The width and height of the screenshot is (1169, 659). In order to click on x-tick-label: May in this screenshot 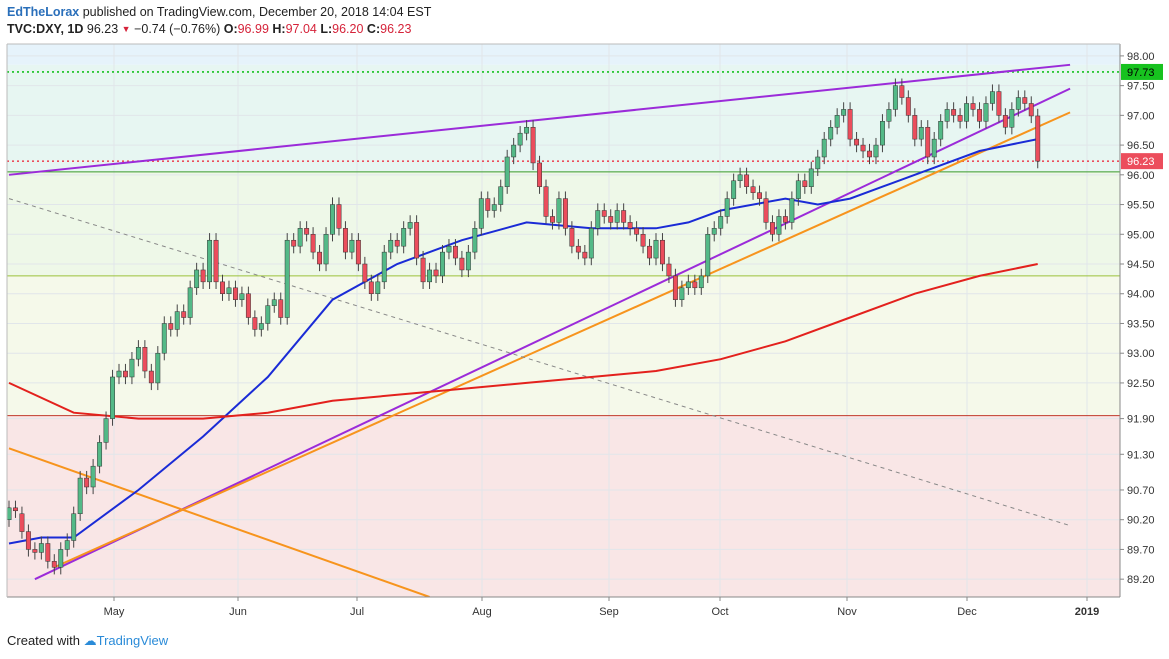, I will do `click(114, 612)`.